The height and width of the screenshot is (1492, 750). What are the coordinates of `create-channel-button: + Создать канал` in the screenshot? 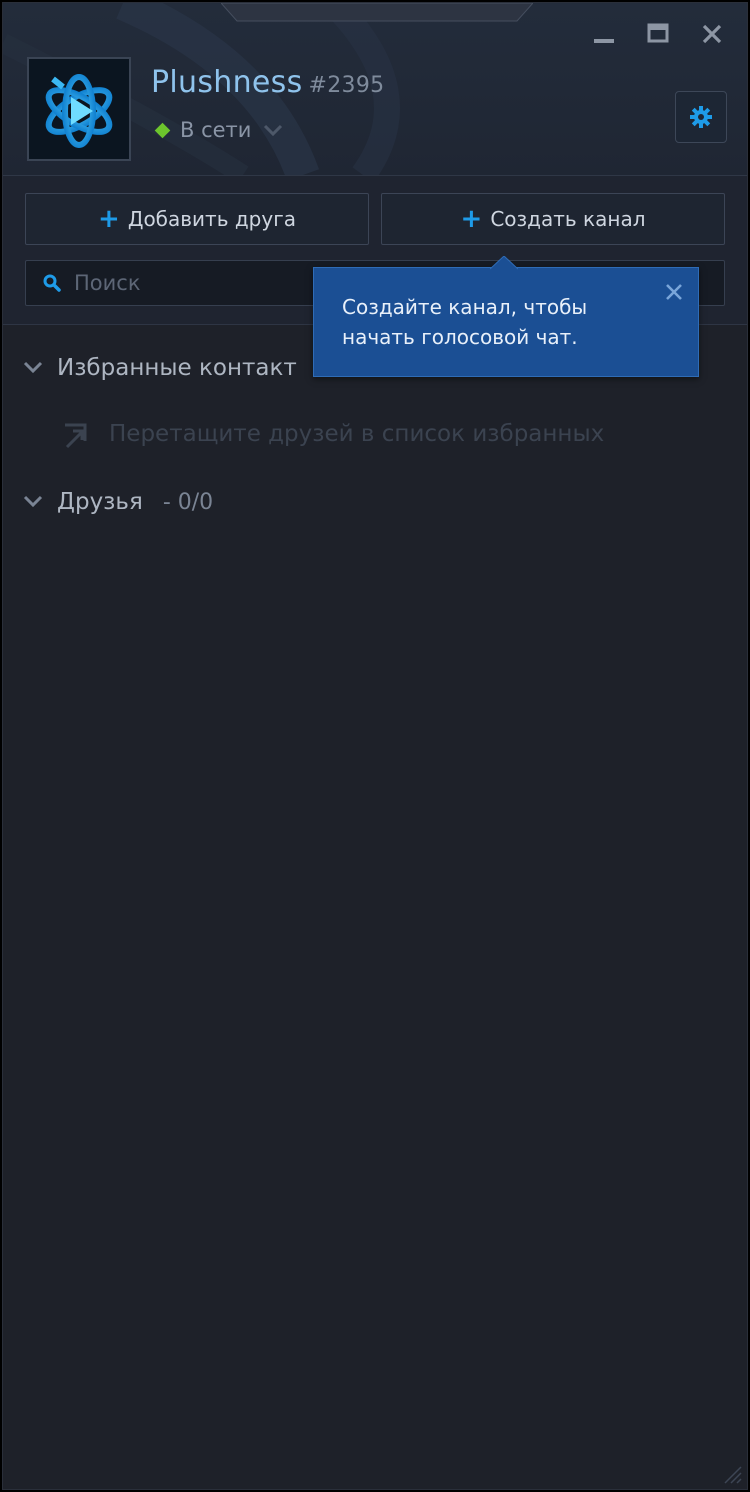 It's located at (553, 219).